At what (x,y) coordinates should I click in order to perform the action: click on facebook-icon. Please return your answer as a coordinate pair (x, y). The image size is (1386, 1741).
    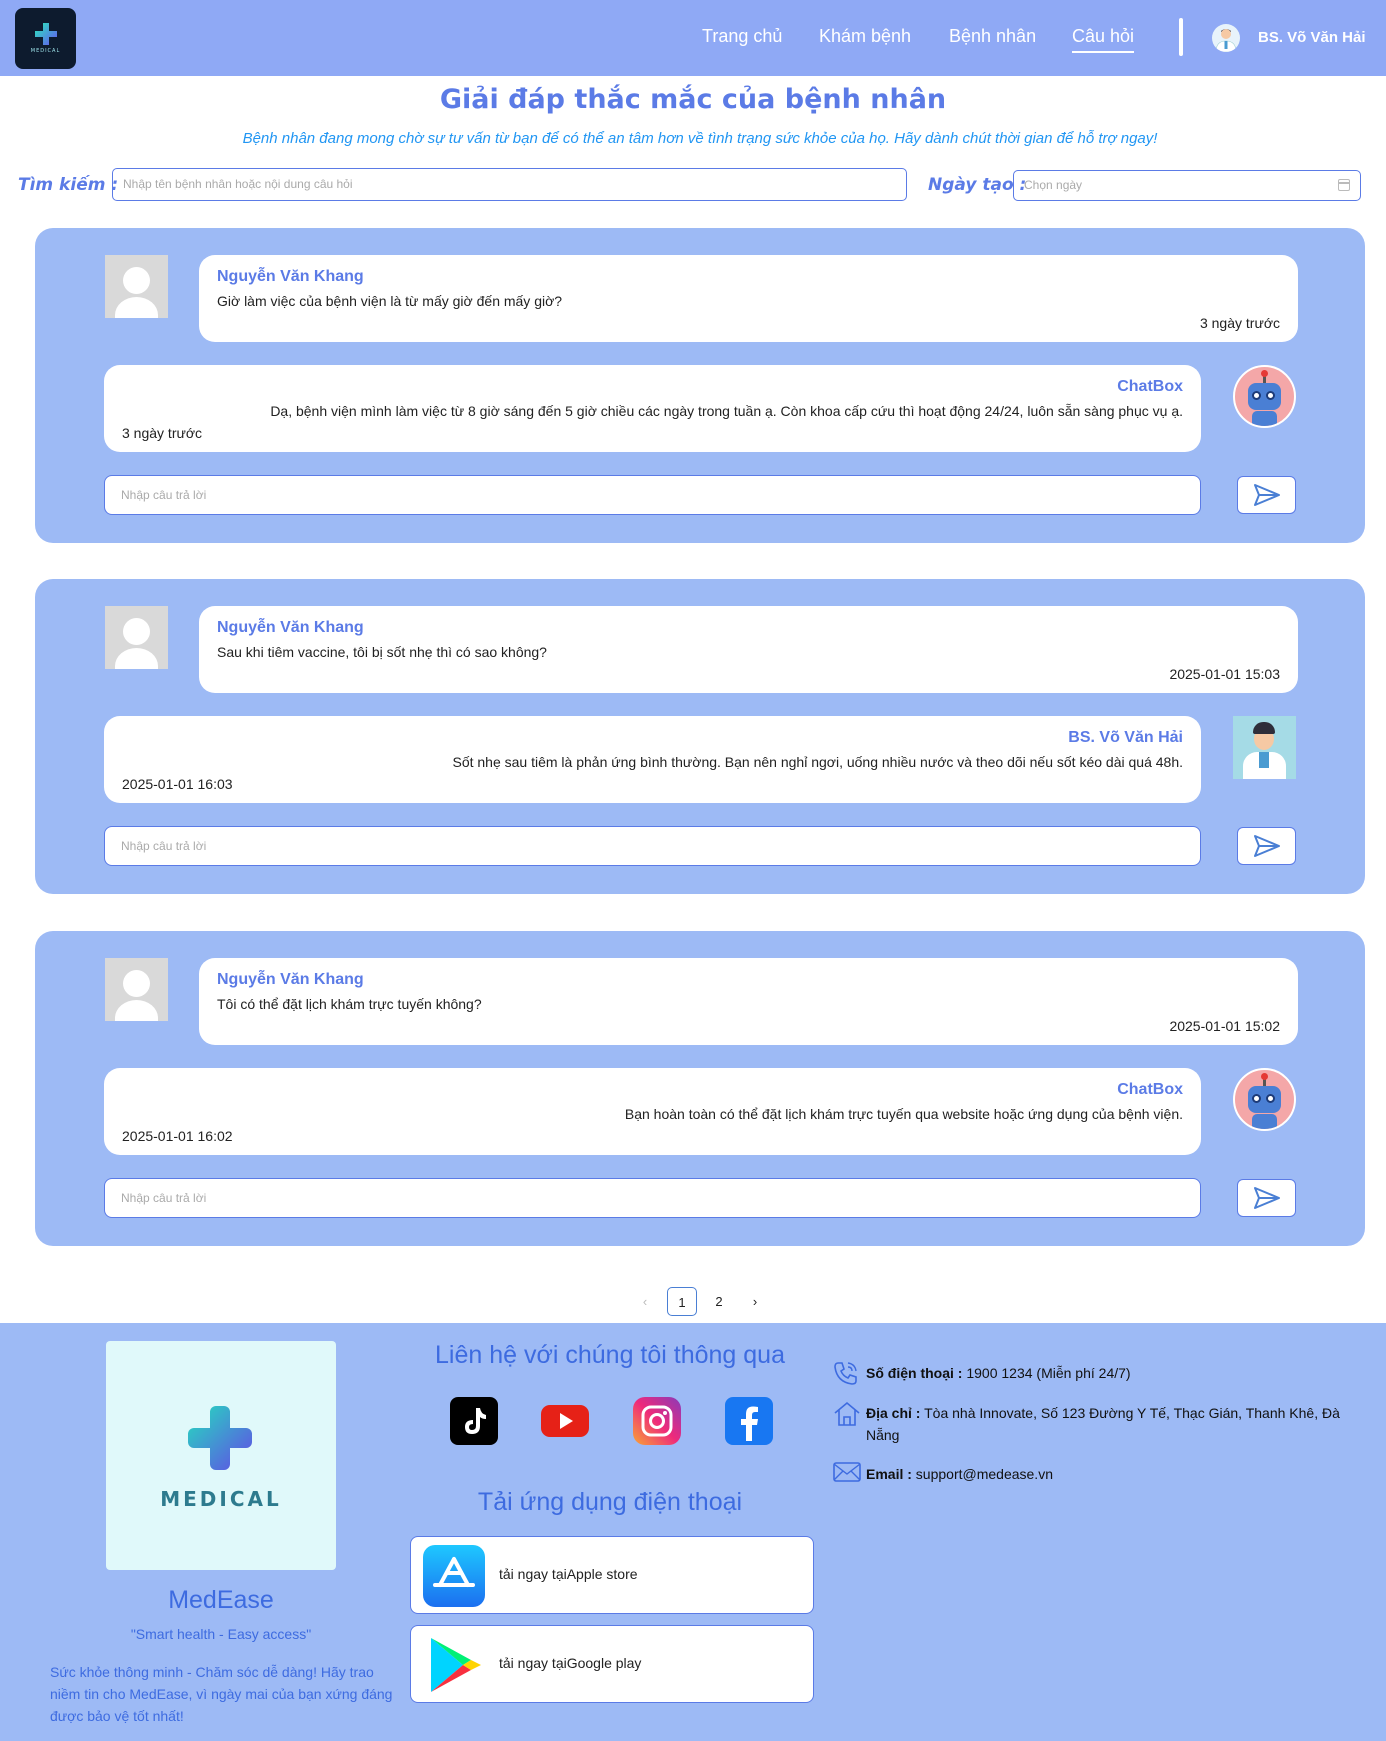
    Looking at the image, I should click on (749, 1421).